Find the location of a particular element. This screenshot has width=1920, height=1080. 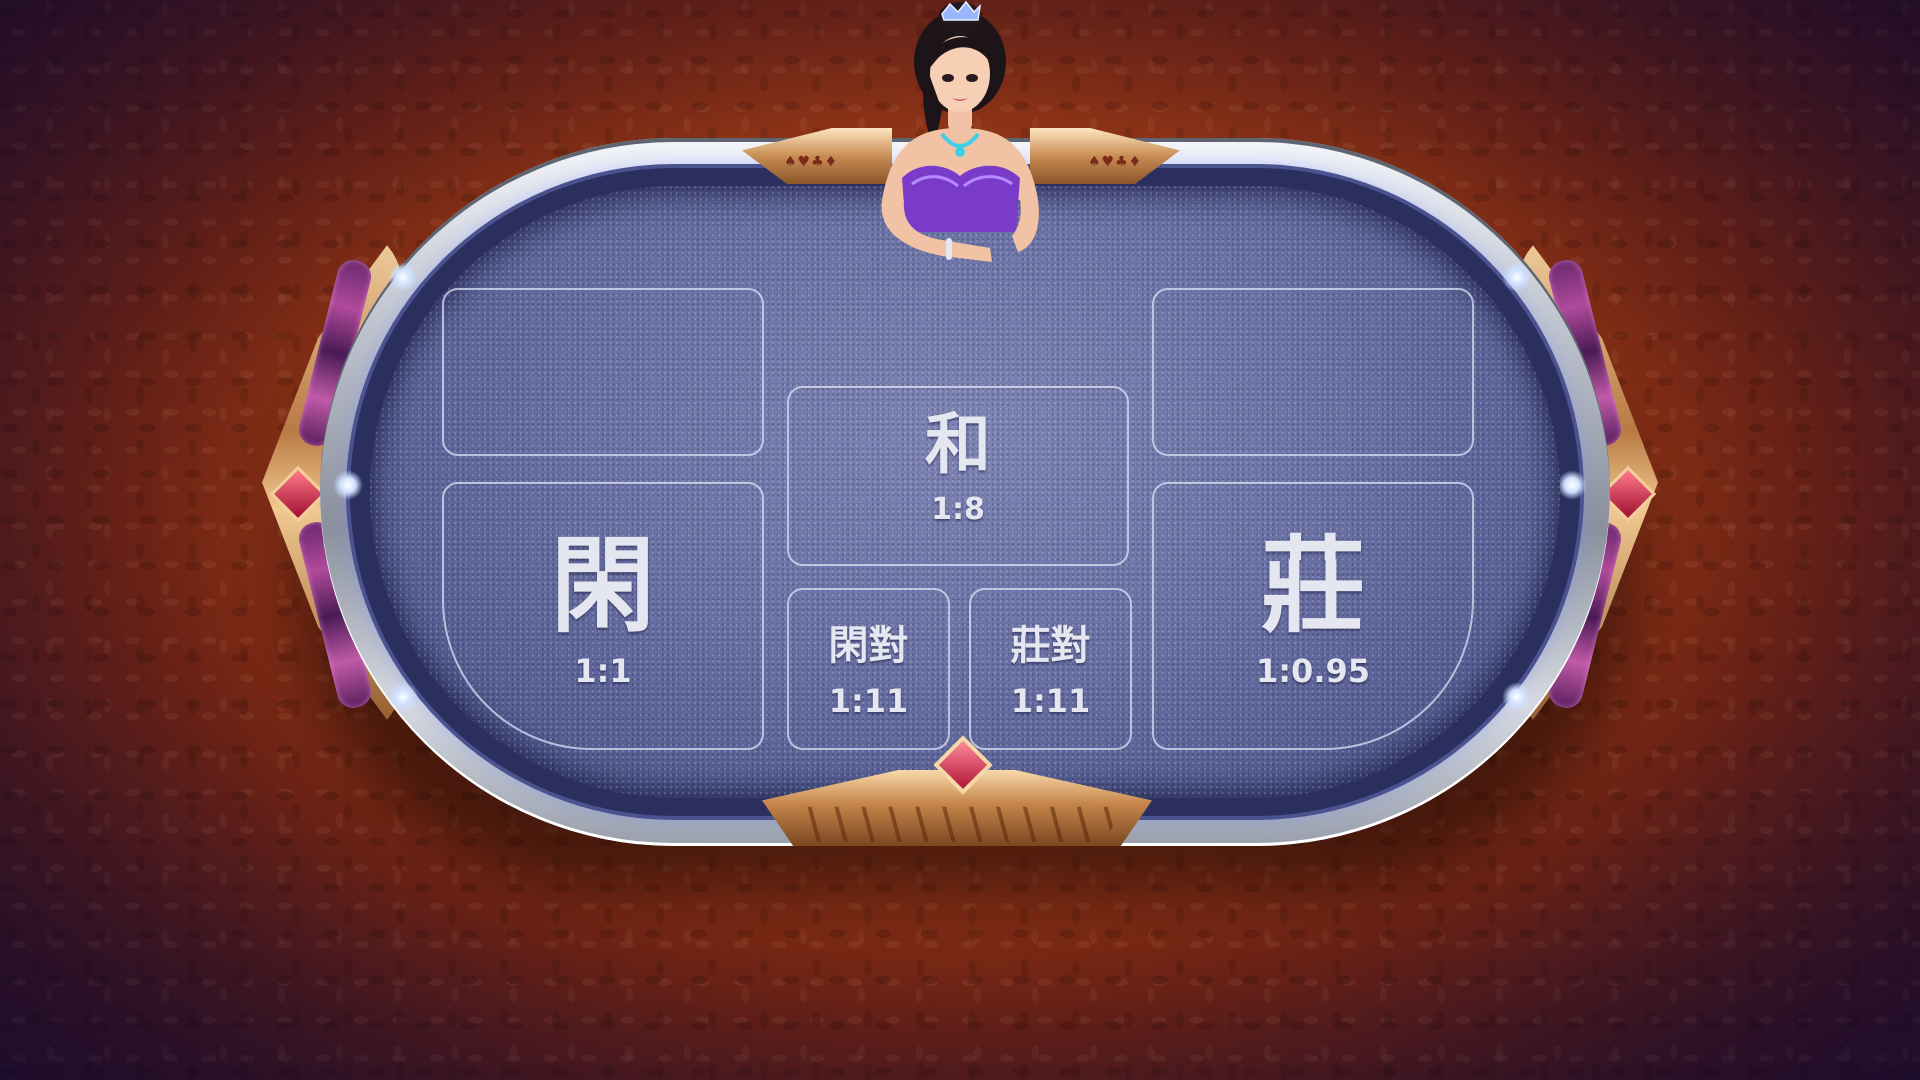

player-label: 閑 is located at coordinates (602, 586).